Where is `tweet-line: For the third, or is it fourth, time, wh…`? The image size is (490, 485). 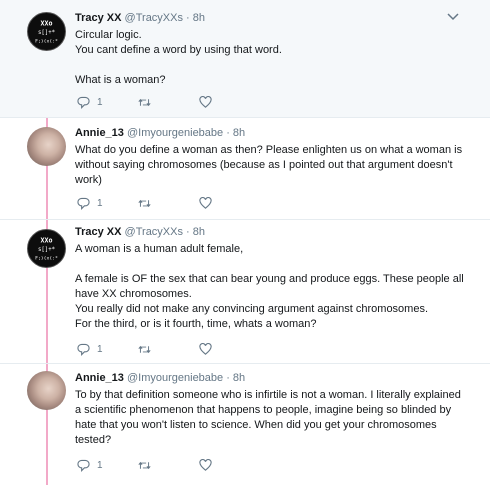 tweet-line: For the third, or is it fourth, time, wh… is located at coordinates (196, 324).